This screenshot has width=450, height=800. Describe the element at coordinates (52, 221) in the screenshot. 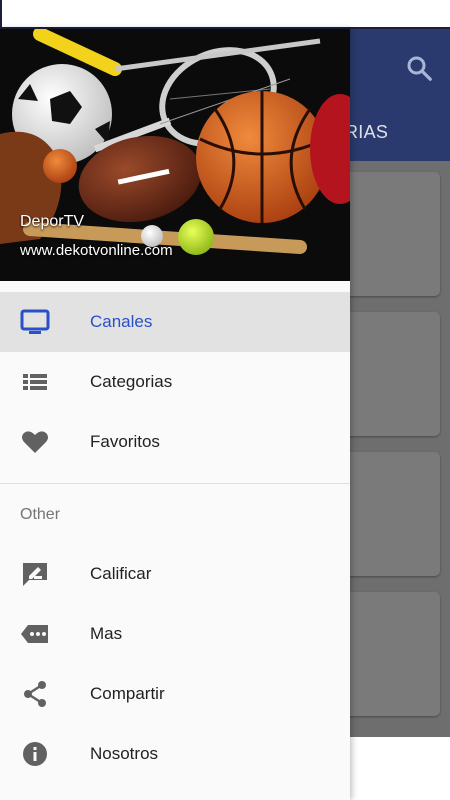

I see `app-name: DeporTV` at that location.